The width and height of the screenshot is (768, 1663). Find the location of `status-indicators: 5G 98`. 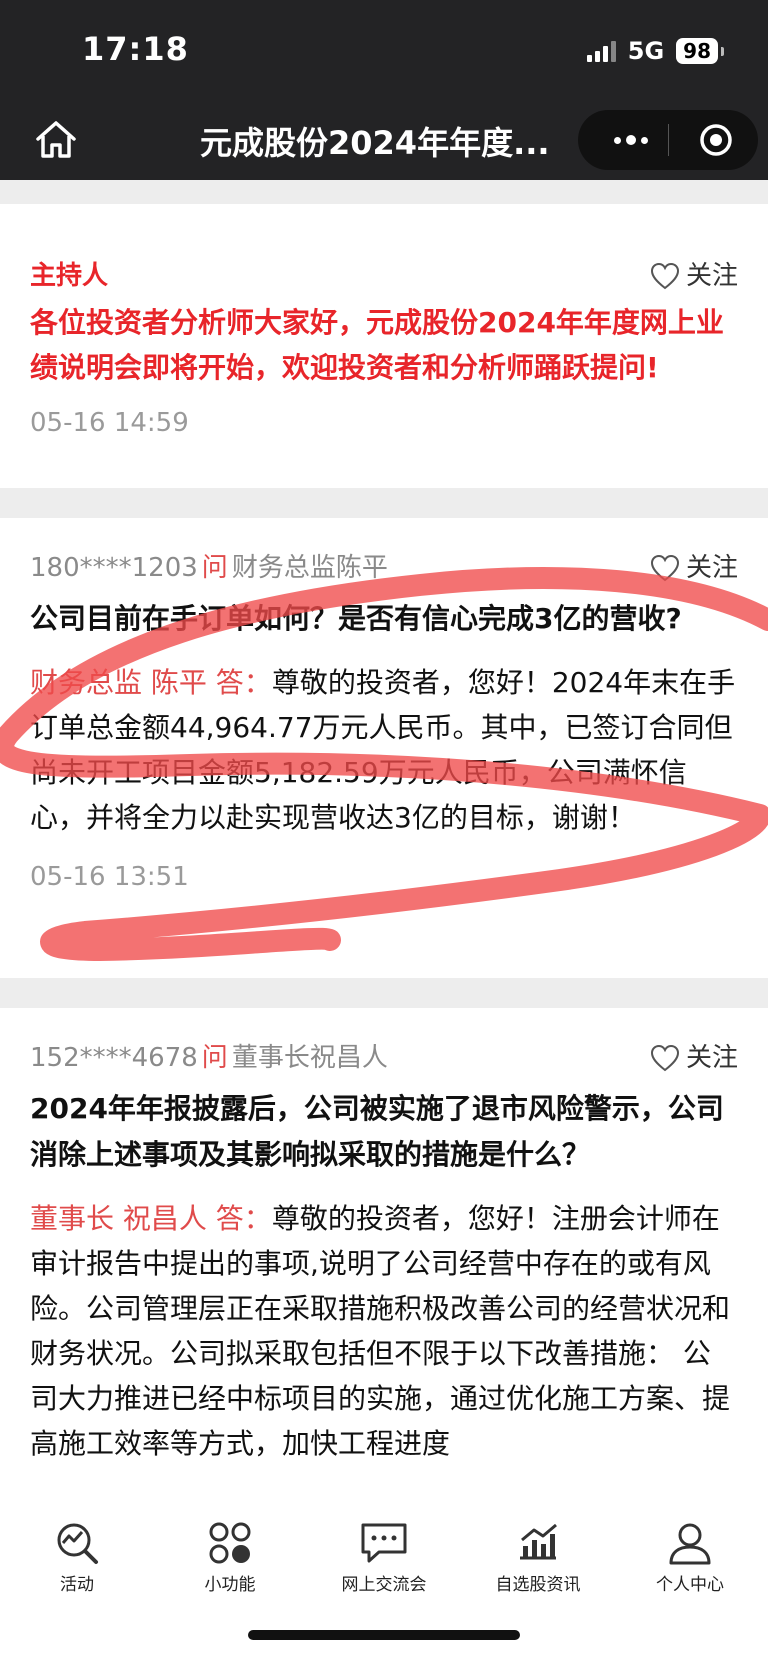

status-indicators: 5G 98 is located at coordinates (655, 51).